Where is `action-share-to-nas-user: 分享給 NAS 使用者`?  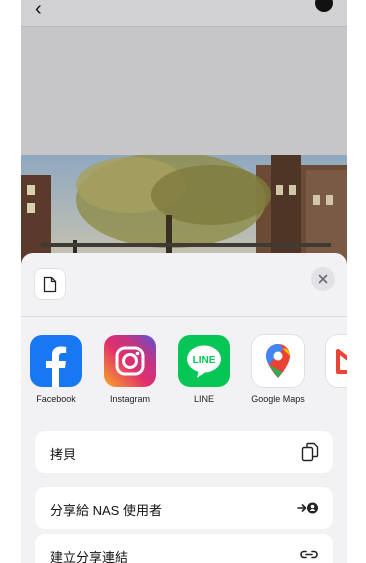
action-share-to-nas-user: 分享給 NAS 使用者 is located at coordinates (184, 508).